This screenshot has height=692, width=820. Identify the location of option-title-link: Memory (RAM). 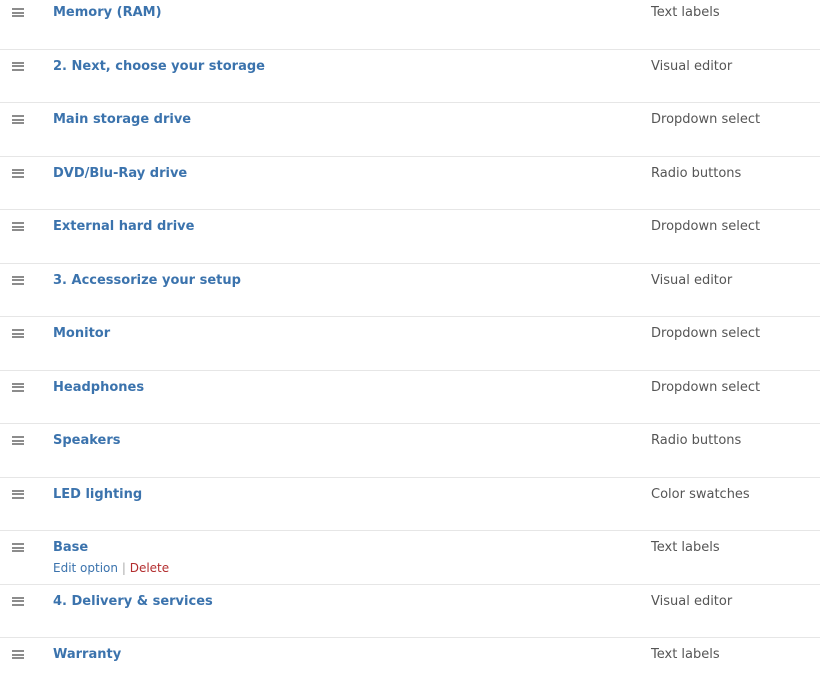
(107, 12).